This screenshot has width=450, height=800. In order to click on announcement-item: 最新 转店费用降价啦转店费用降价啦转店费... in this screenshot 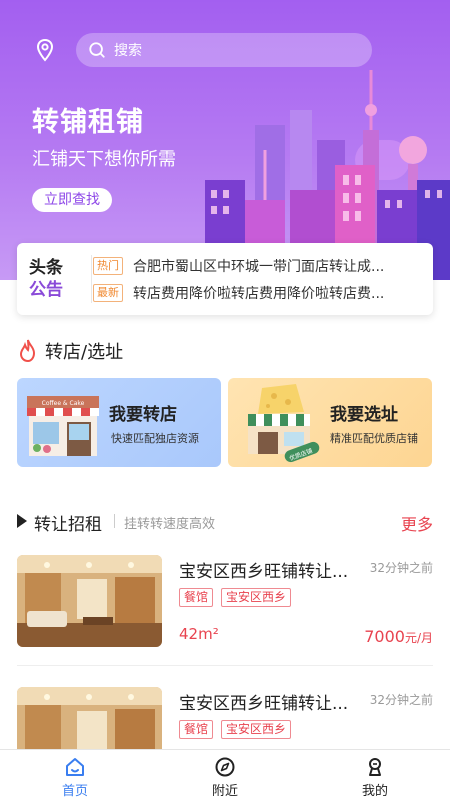, I will do `click(258, 293)`.